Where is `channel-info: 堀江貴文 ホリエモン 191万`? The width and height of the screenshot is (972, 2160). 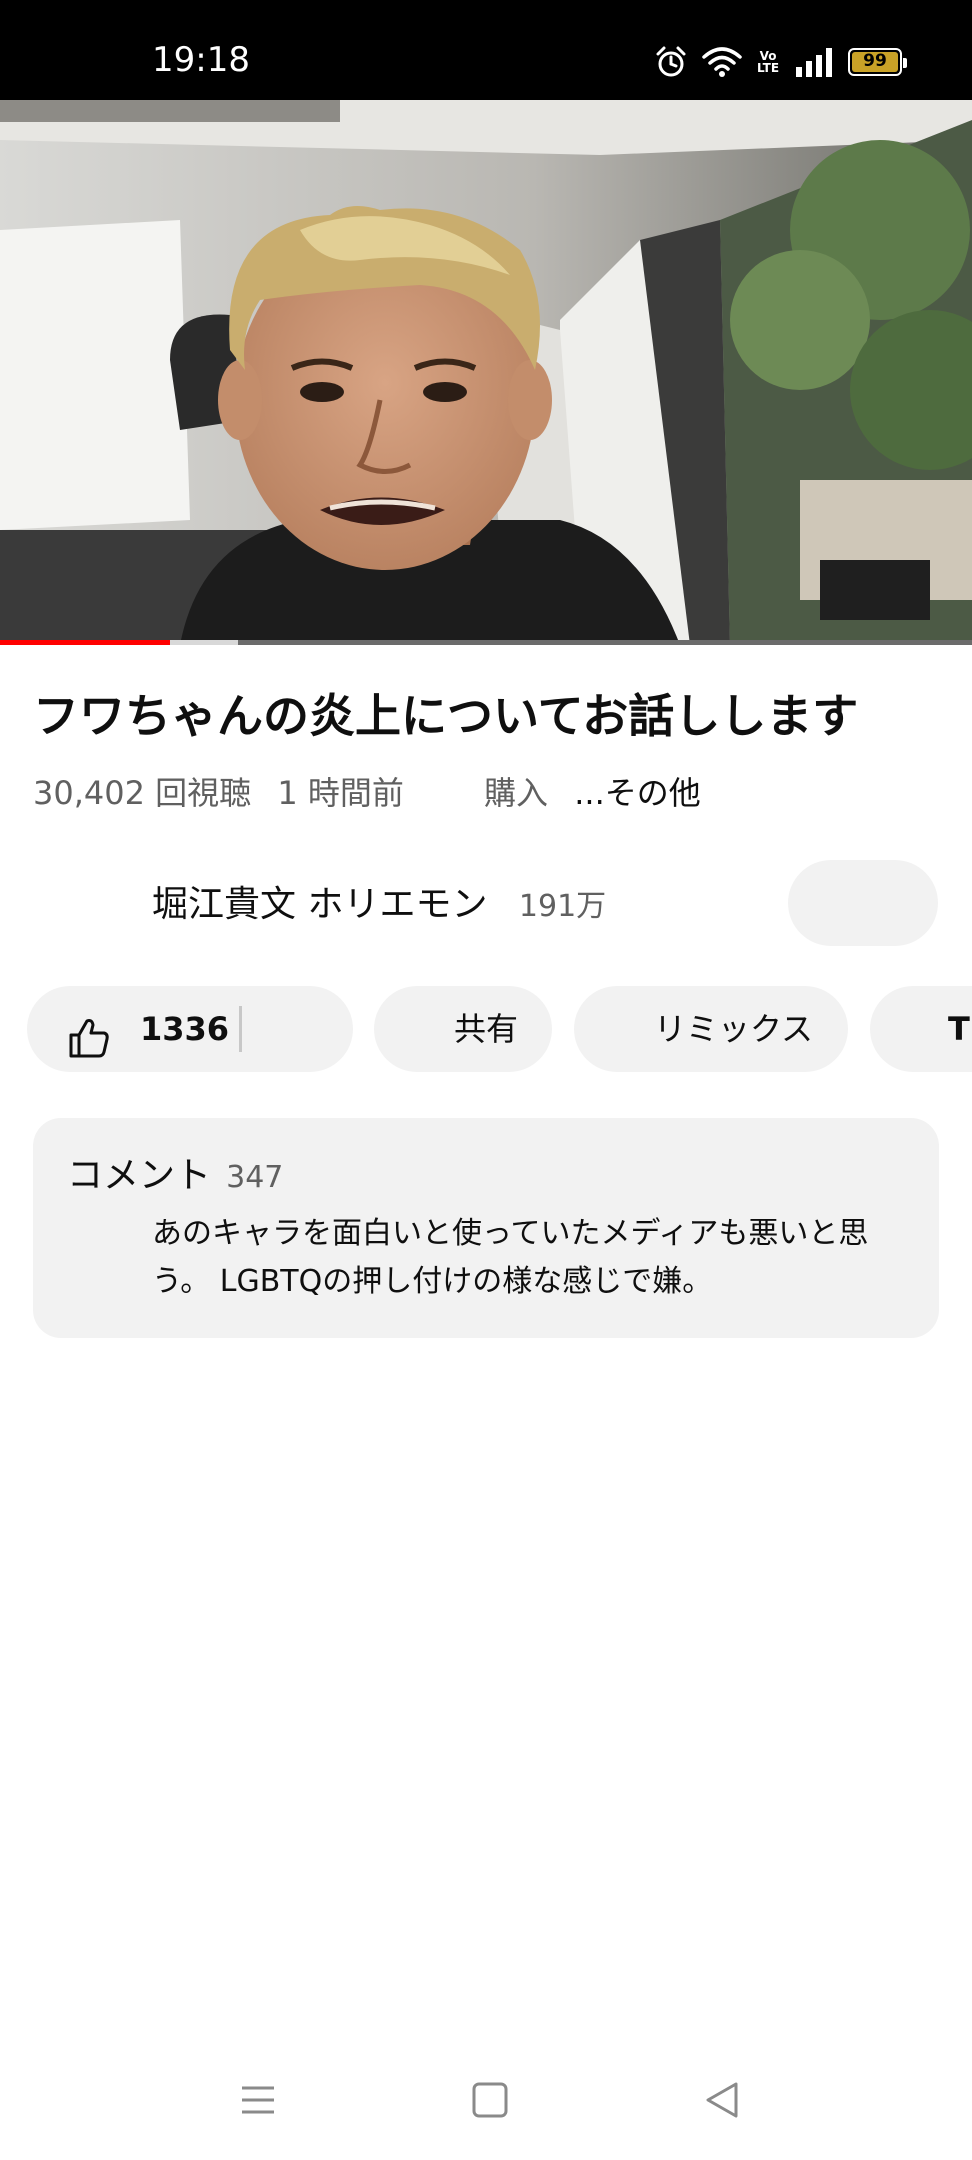
channel-info: 堀江貴文 ホリエモン 191万 is located at coordinates (379, 906).